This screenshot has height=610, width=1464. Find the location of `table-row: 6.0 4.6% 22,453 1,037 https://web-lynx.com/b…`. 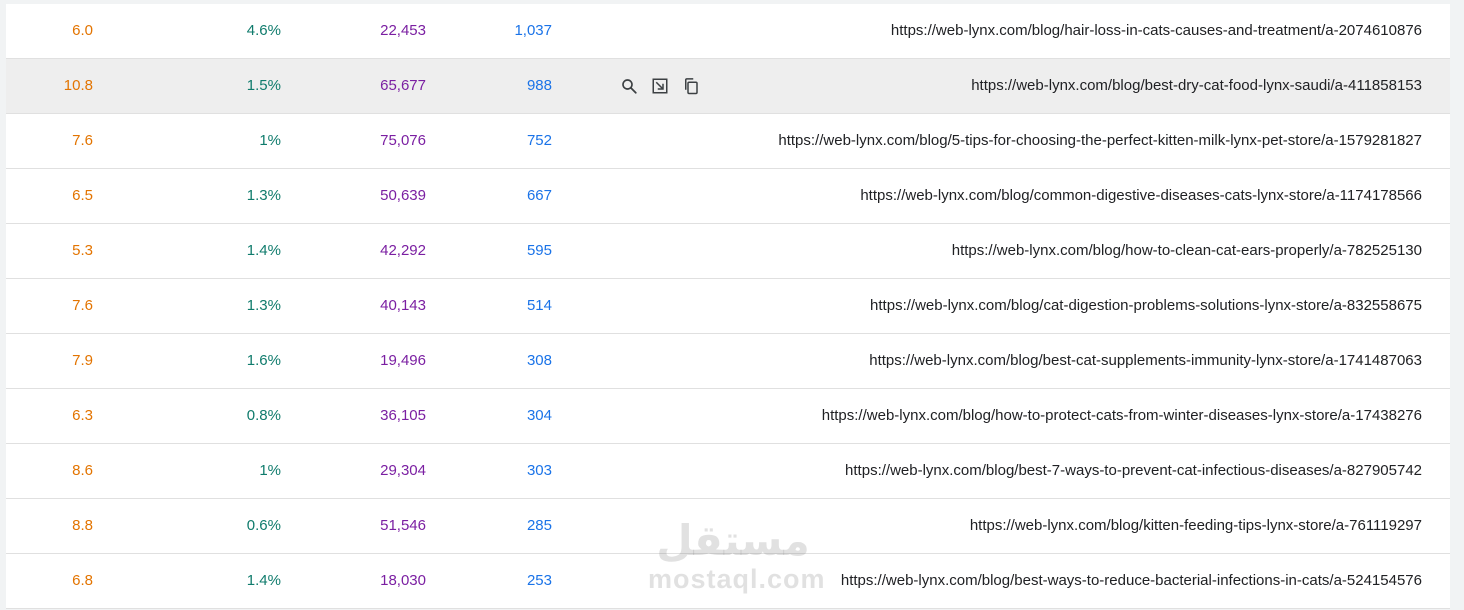

table-row: 6.0 4.6% 22,453 1,037 https://web-lynx.com/b… is located at coordinates (728, 31).